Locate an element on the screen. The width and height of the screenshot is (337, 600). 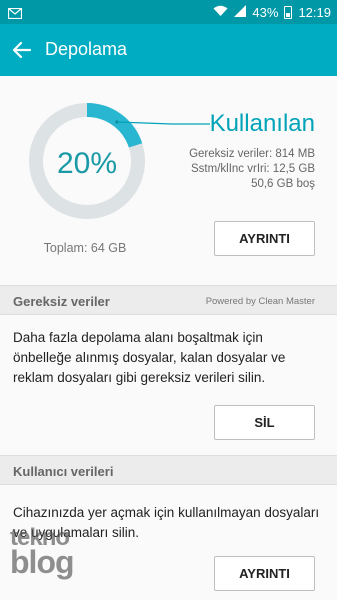
user-section-header: Kullanıcı verileri is located at coordinates (168, 470).